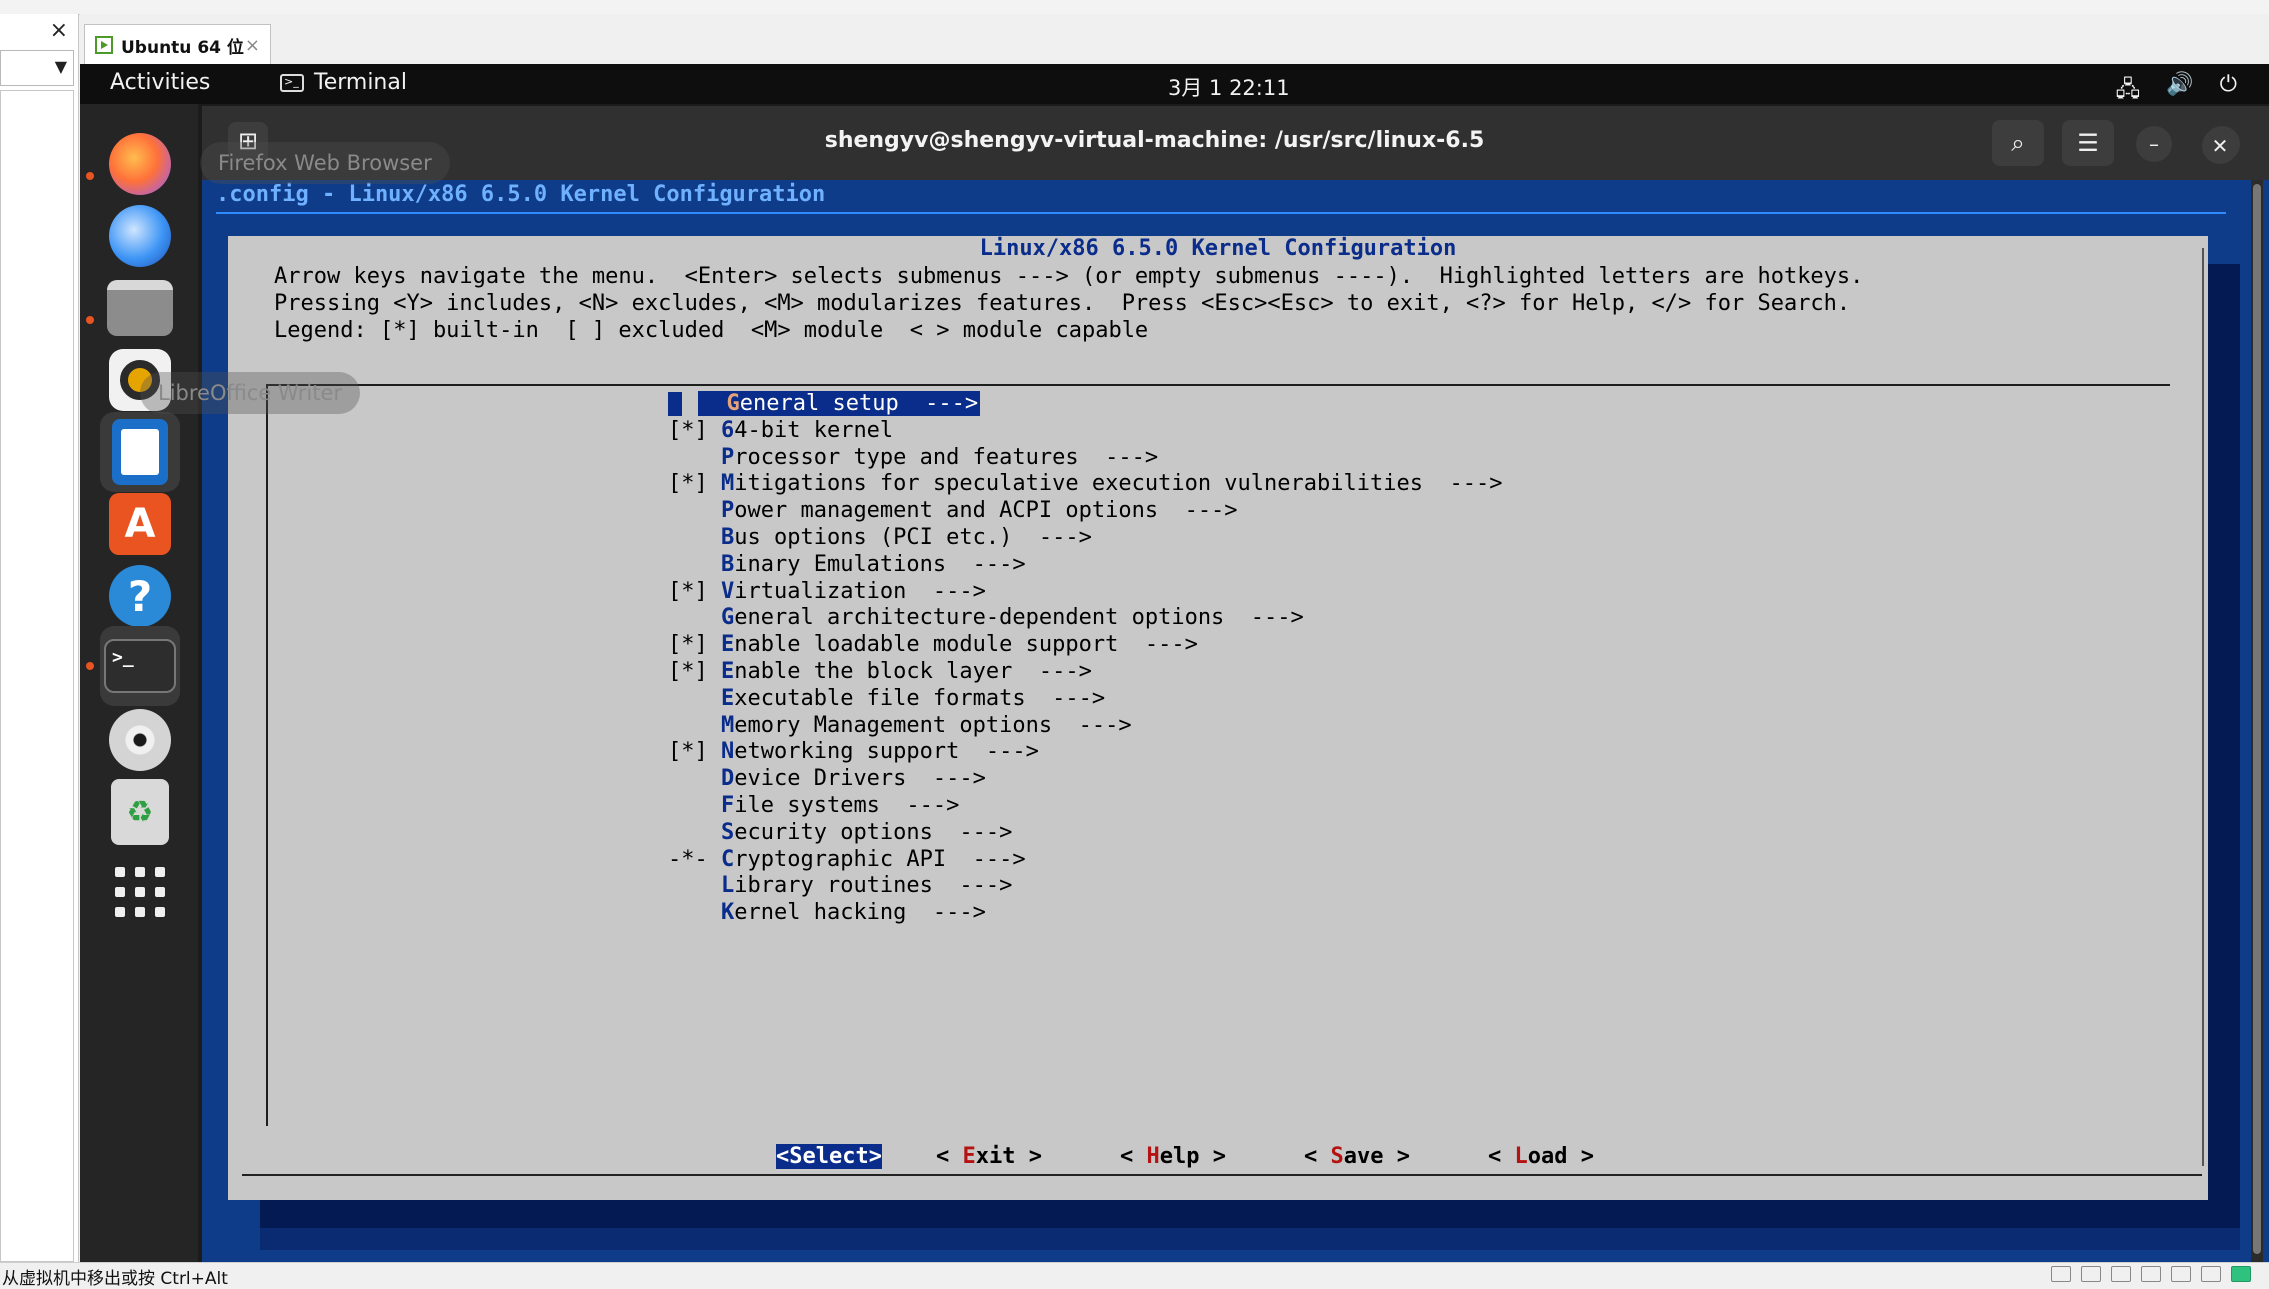 The width and height of the screenshot is (2269, 1289). I want to click on vm-status-icon, so click(2241, 1274).